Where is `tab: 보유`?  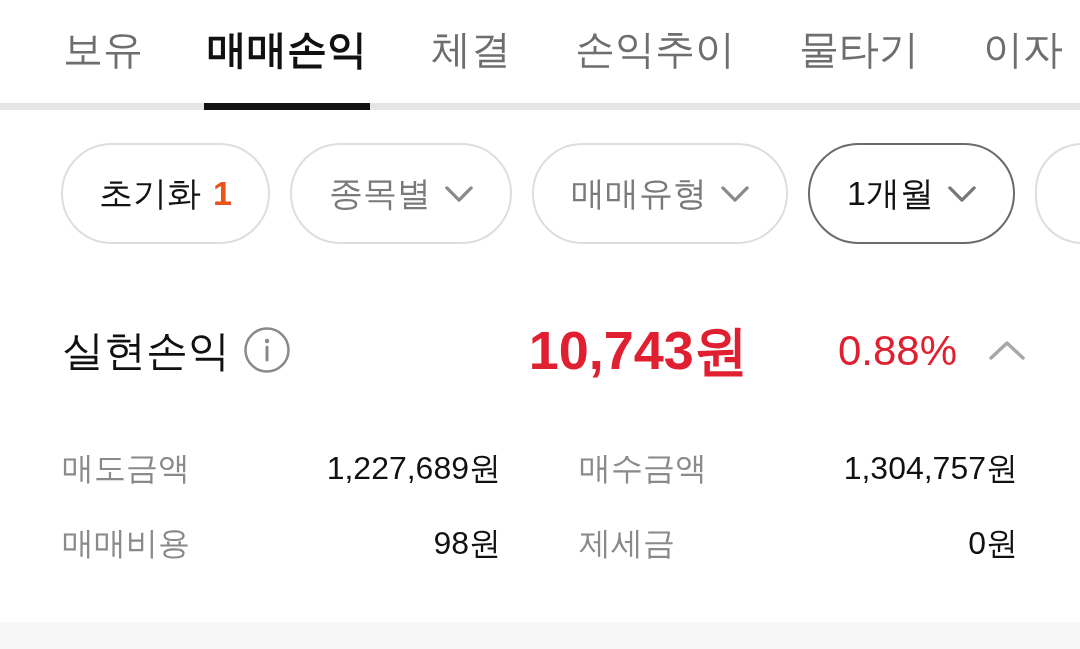
tab: 보유 is located at coordinates (103, 55).